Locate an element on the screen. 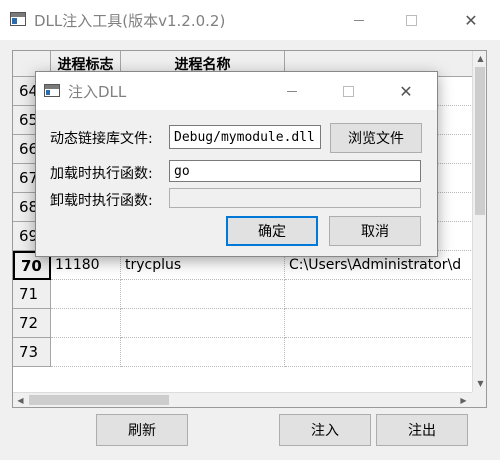 The image size is (500, 460). dialog-title-bar: 注入DLL ✕ is located at coordinates (236, 91).